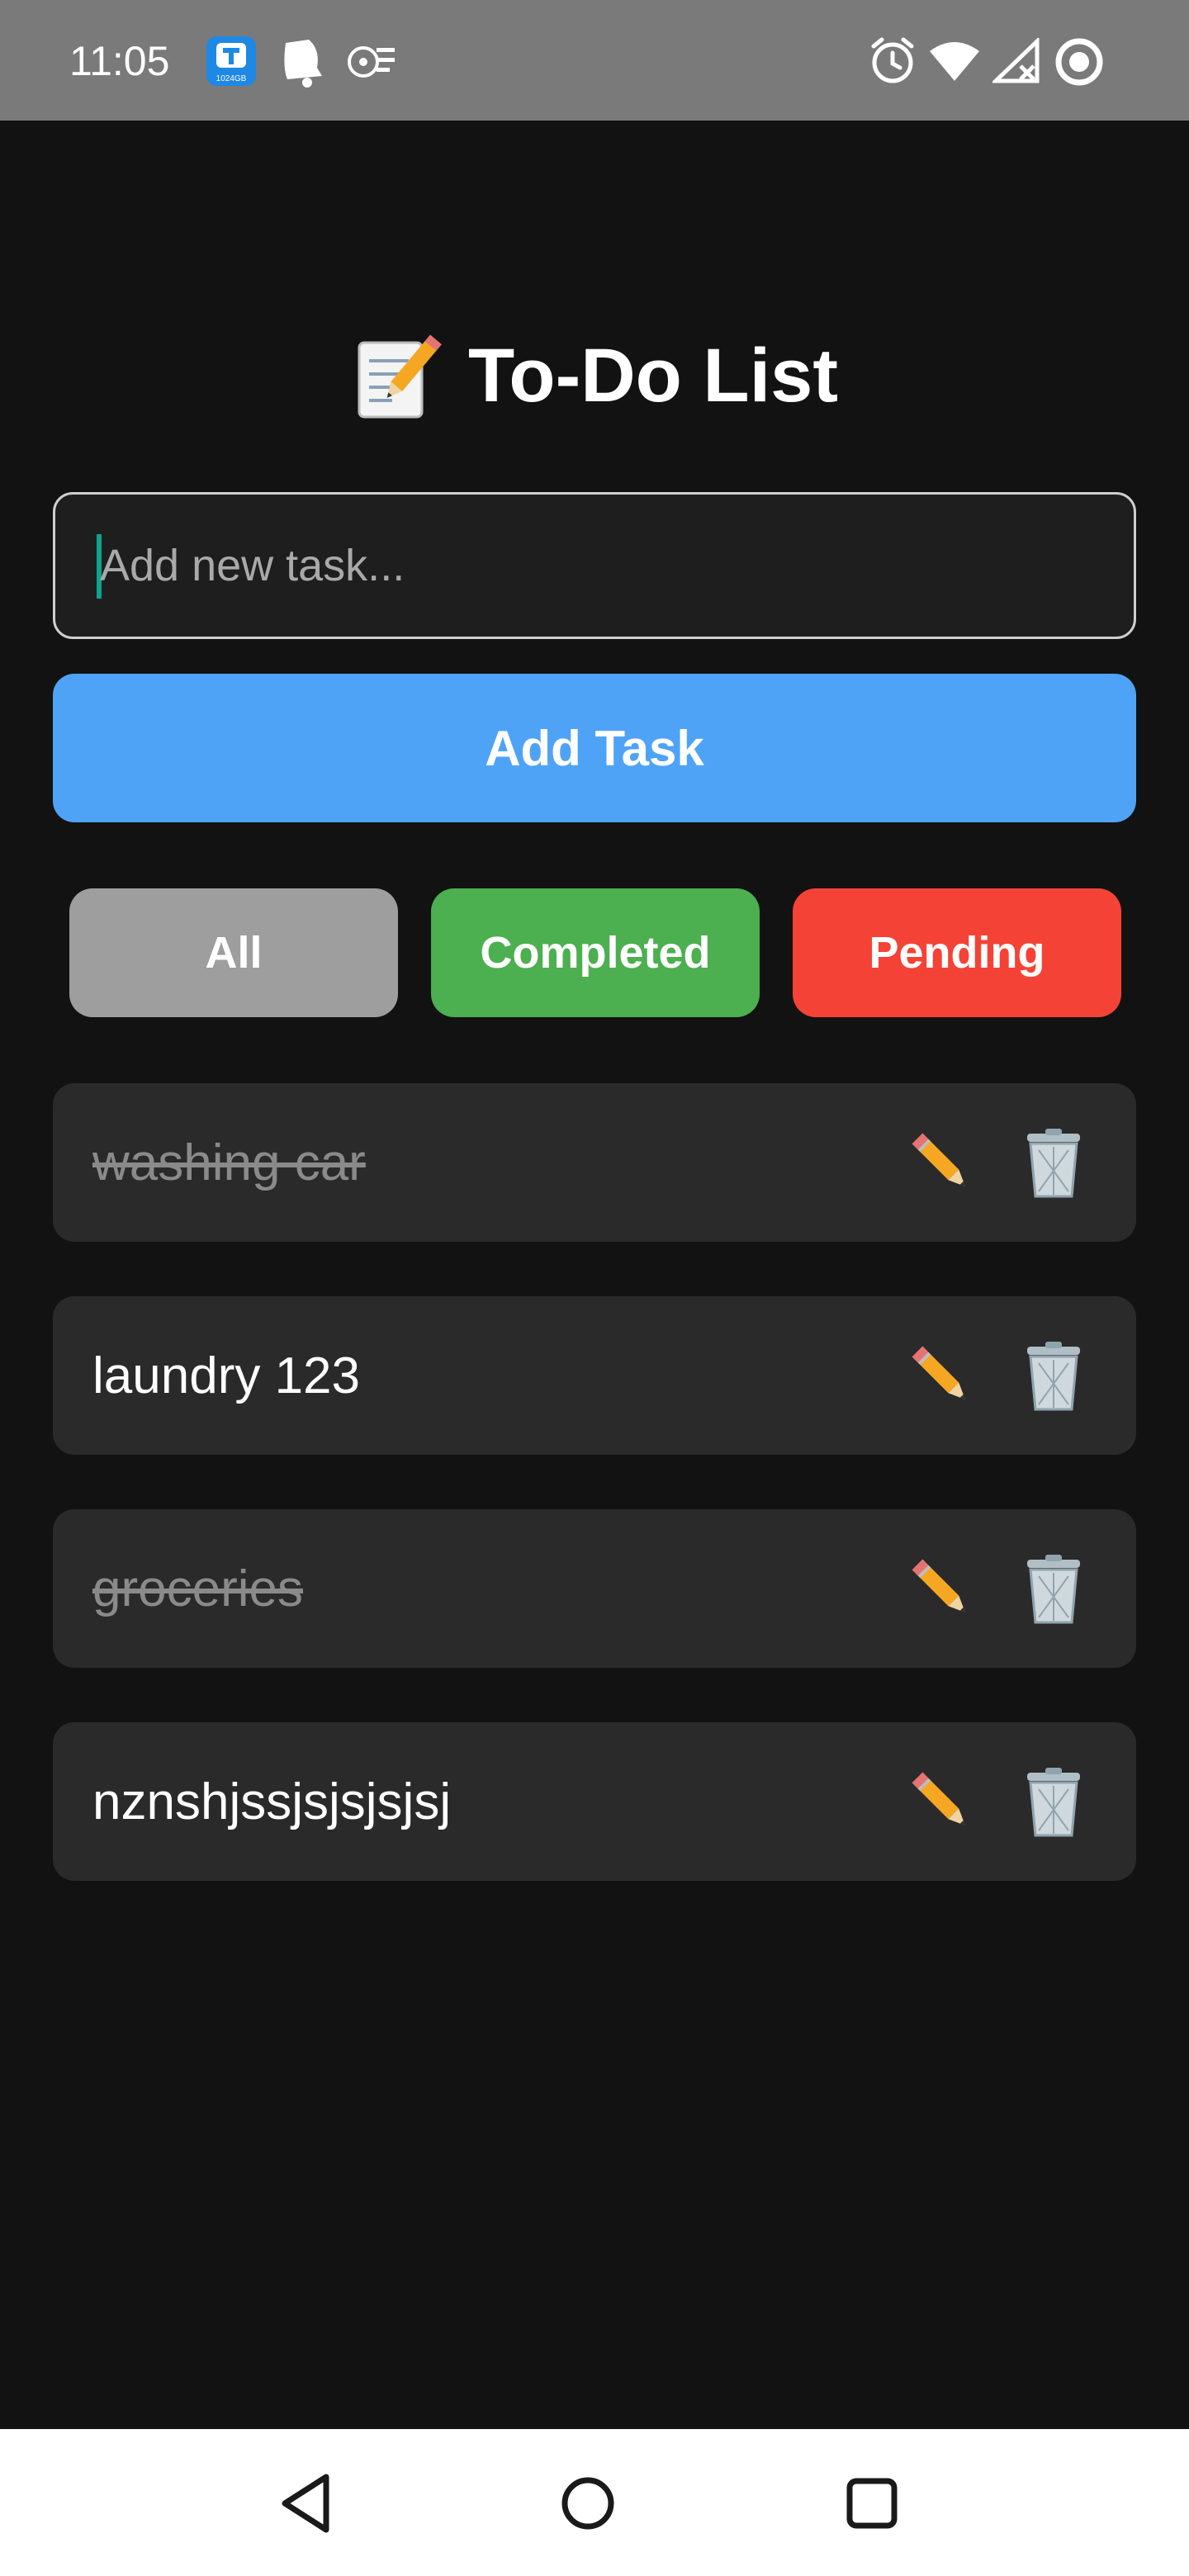 The height and width of the screenshot is (2576, 1189). Describe the element at coordinates (594, 60) in the screenshot. I see `status-bar: 11:05 1024GB` at that location.